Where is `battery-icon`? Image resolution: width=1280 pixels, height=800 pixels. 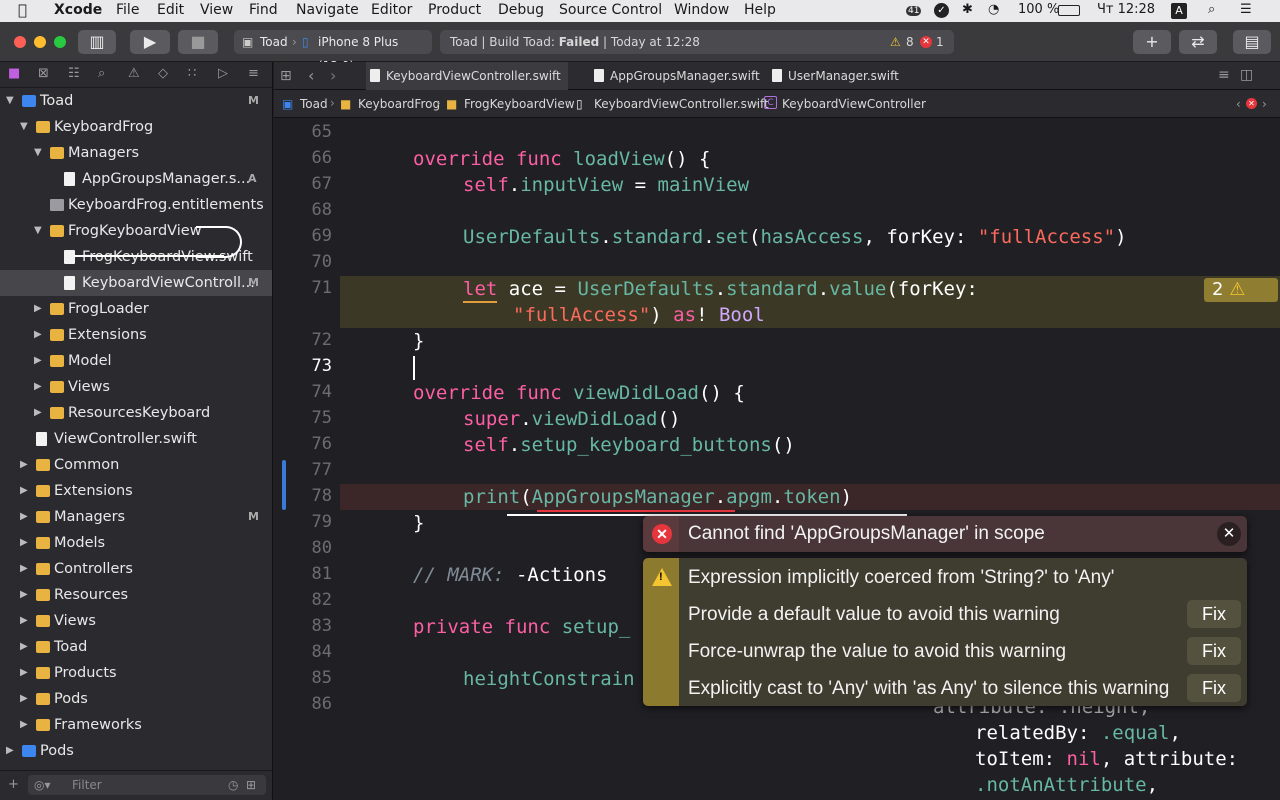 battery-icon is located at coordinates (1069, 10).